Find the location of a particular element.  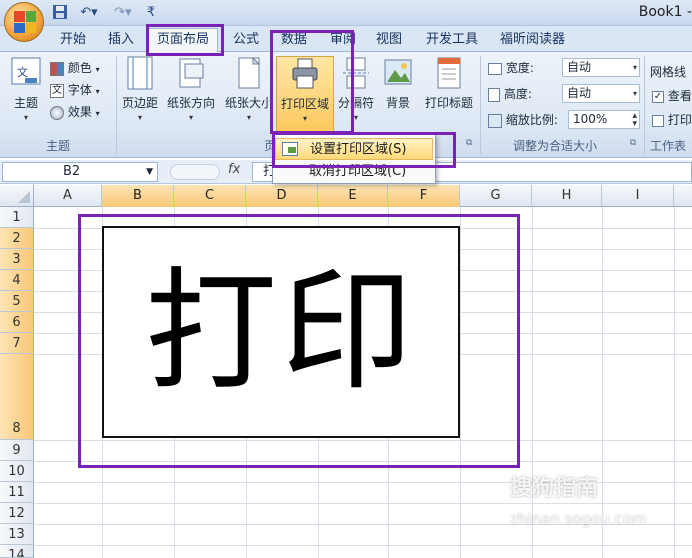

row-header-1: 1 is located at coordinates (17, 217).